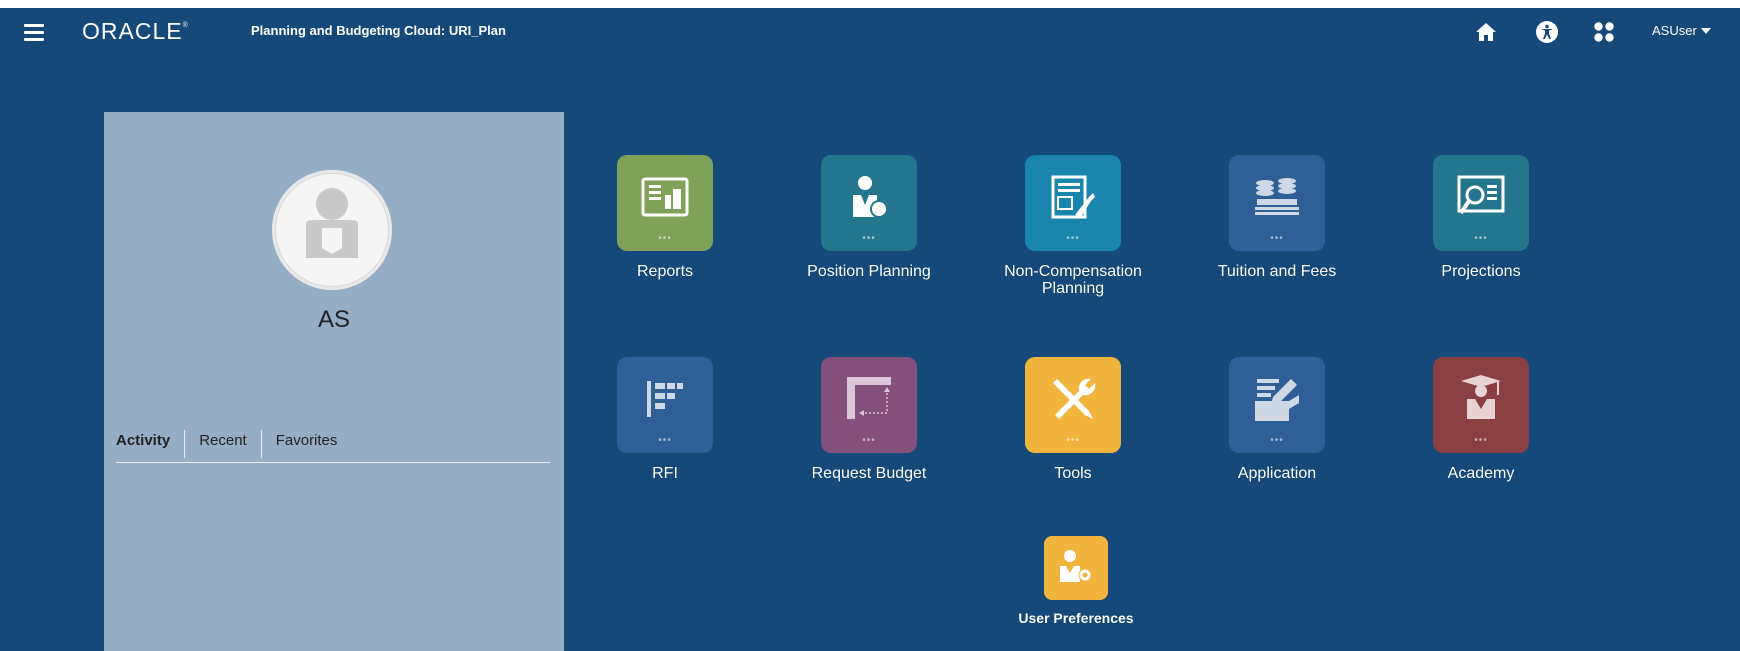  I want to click on tile-label: Reports, so click(665, 271).